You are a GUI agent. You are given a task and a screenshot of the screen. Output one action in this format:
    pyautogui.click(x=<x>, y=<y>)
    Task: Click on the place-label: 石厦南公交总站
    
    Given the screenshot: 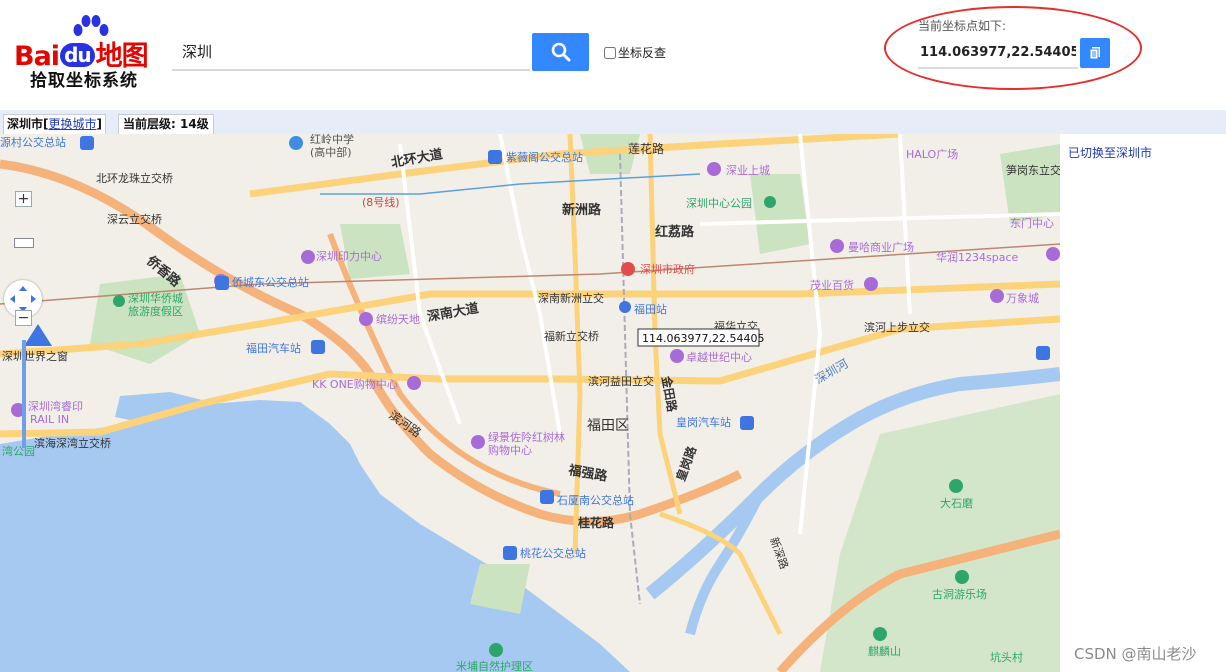 What is the action you would take?
    pyautogui.click(x=595, y=500)
    